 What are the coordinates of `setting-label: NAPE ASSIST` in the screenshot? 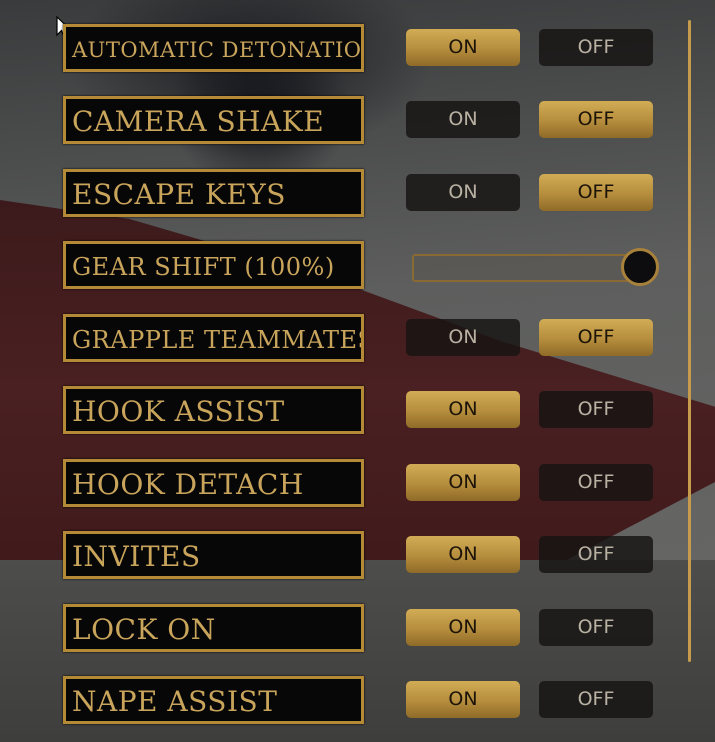 It's located at (213, 700).